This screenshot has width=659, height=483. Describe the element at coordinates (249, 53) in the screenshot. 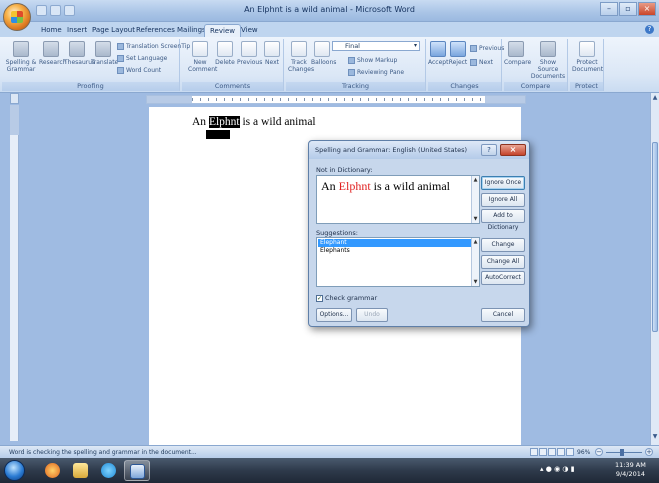

I see `previous-comment-button: Previous` at that location.